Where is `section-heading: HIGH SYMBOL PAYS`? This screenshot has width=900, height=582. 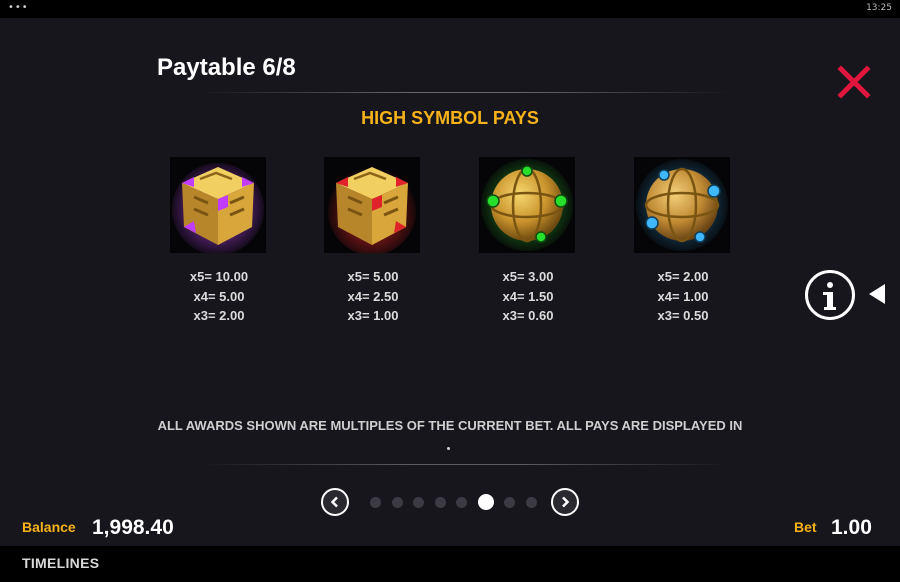 section-heading: HIGH SYMBOL PAYS is located at coordinates (450, 118).